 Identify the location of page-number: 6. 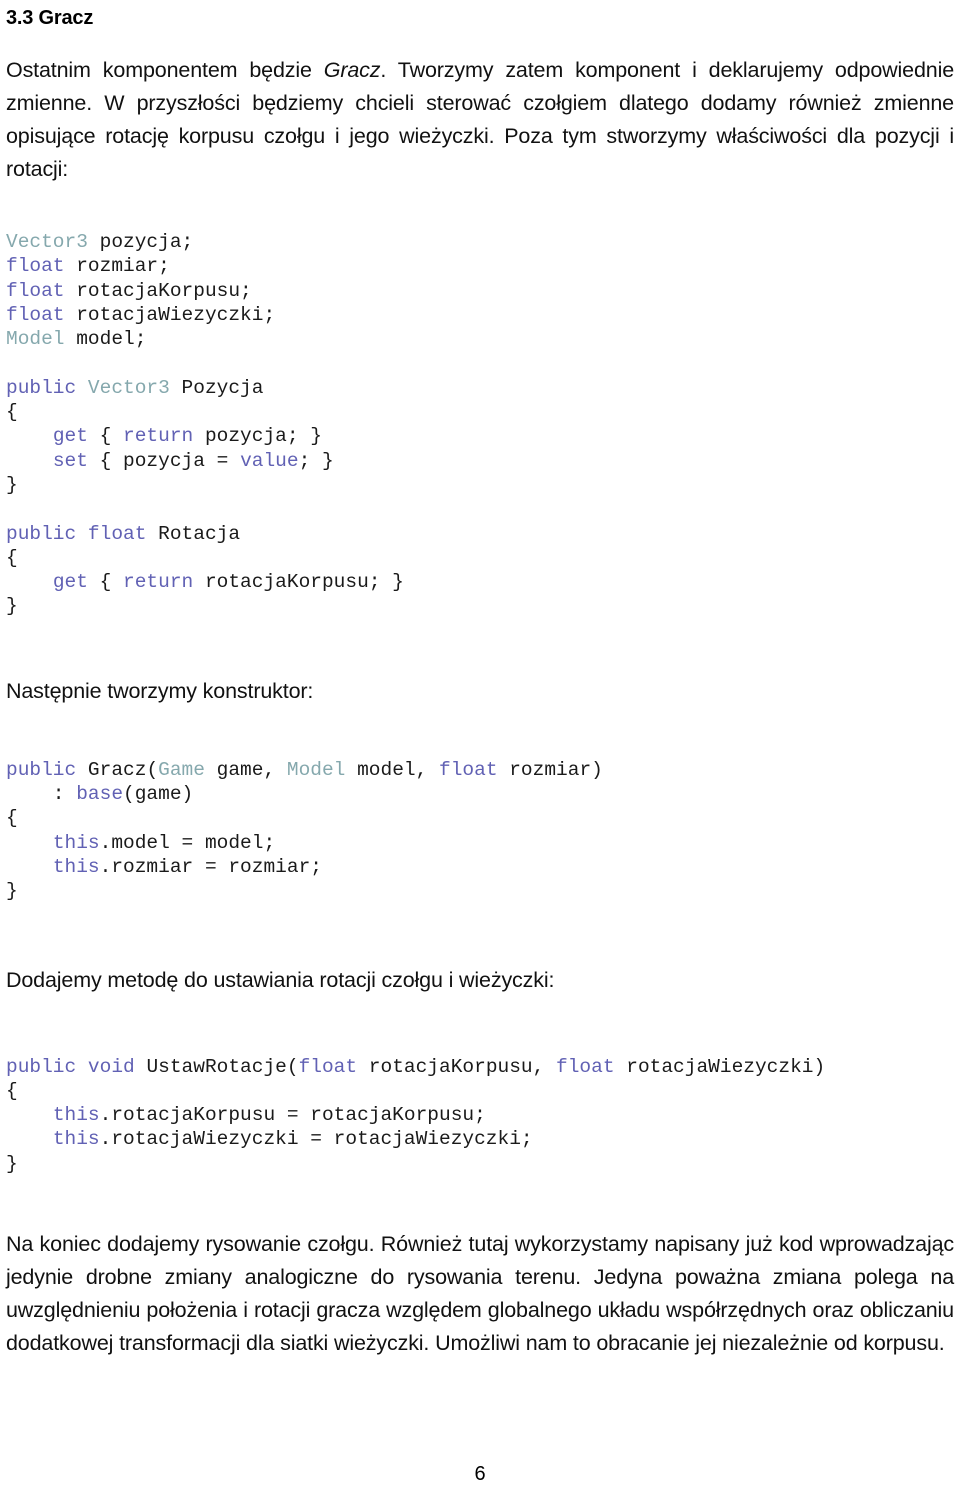
(480, 1474).